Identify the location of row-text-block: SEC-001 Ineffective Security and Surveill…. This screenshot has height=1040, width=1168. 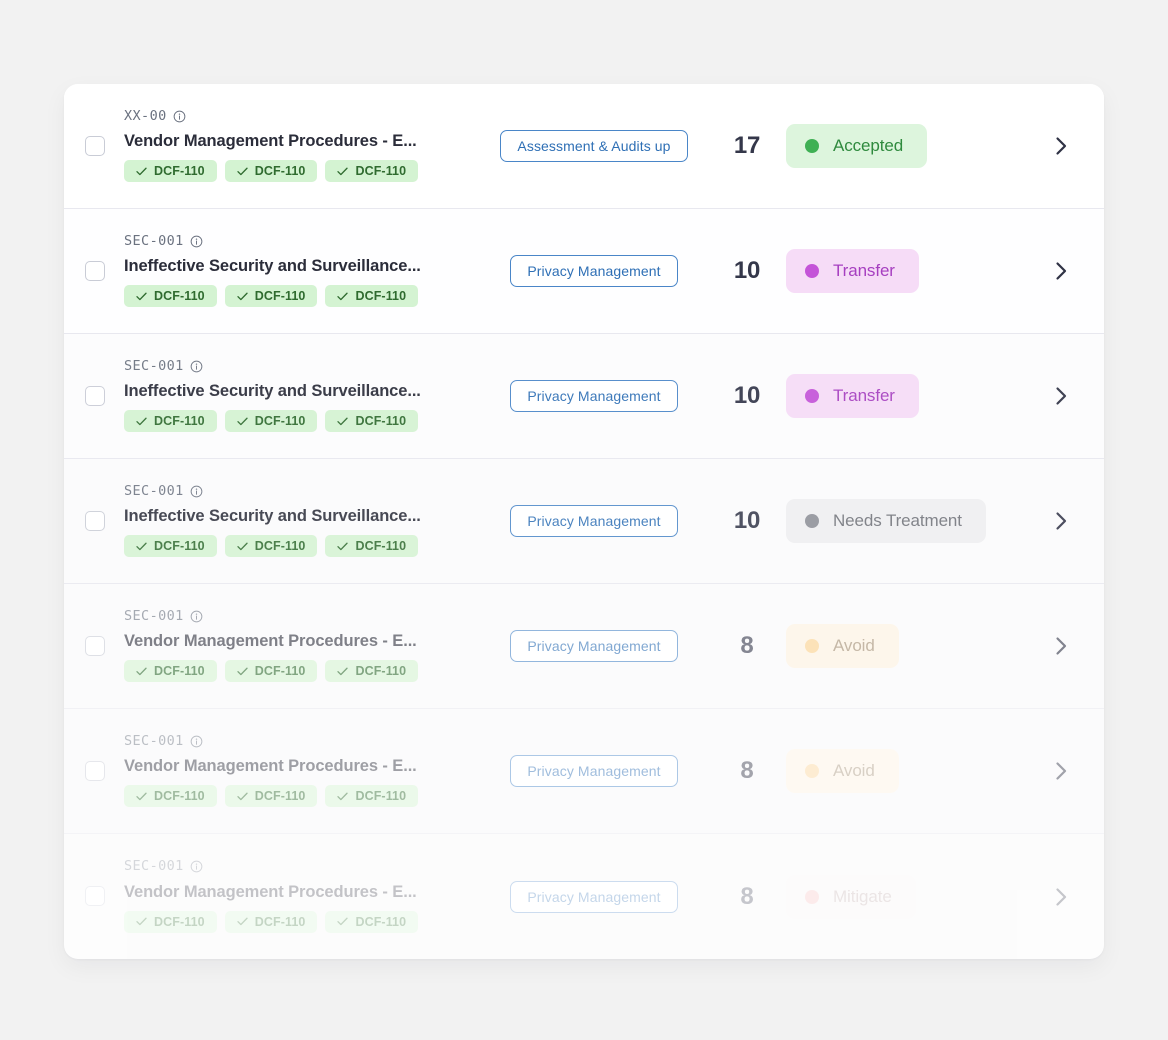
(272, 270).